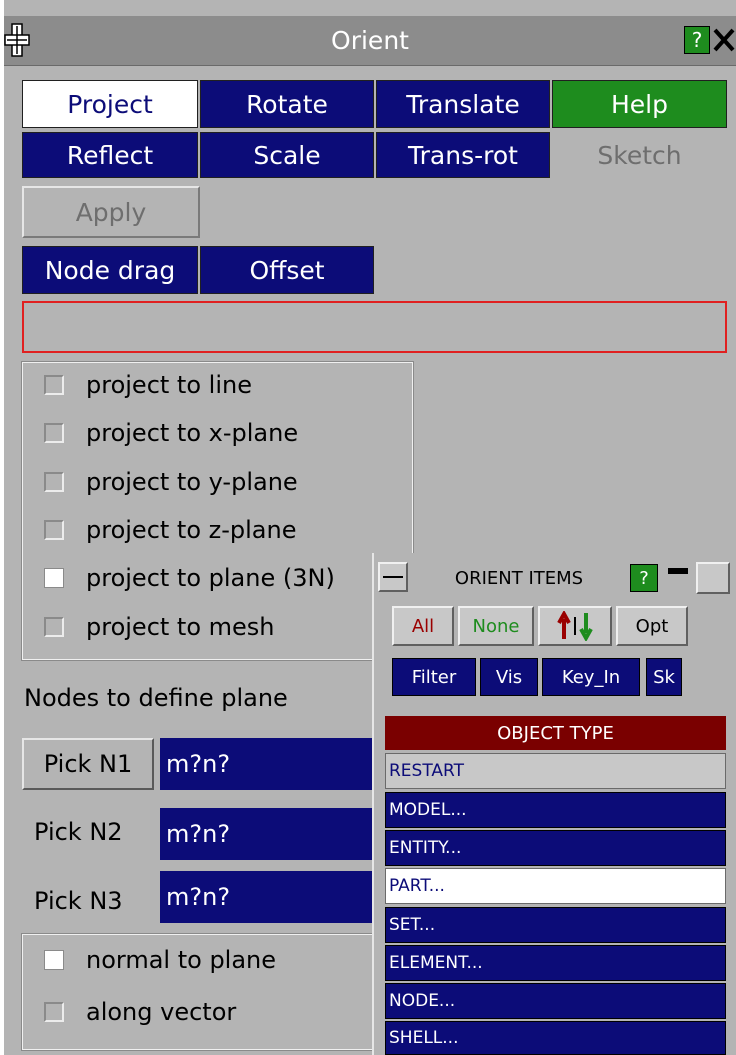 Image resolution: width=736 pixels, height=1055 pixels. What do you see at coordinates (519, 578) in the screenshot?
I see `orient-items-title: ORIENT ITEMS` at bounding box center [519, 578].